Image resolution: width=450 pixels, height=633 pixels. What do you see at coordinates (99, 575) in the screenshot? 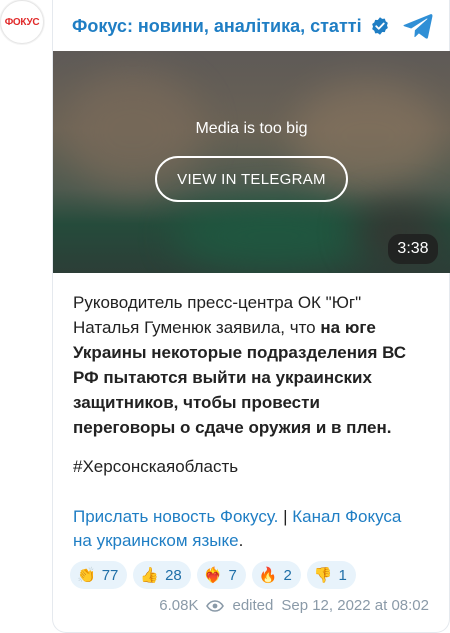
I see `reaction-clap: 👏 77` at bounding box center [99, 575].